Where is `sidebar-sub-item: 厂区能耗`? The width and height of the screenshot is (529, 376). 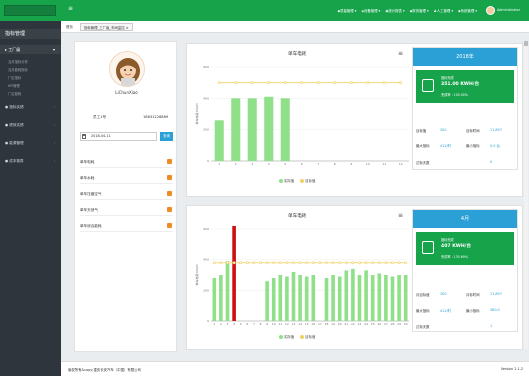
sidebar-sub-item: 厂区能耗 is located at coordinates (14, 93).